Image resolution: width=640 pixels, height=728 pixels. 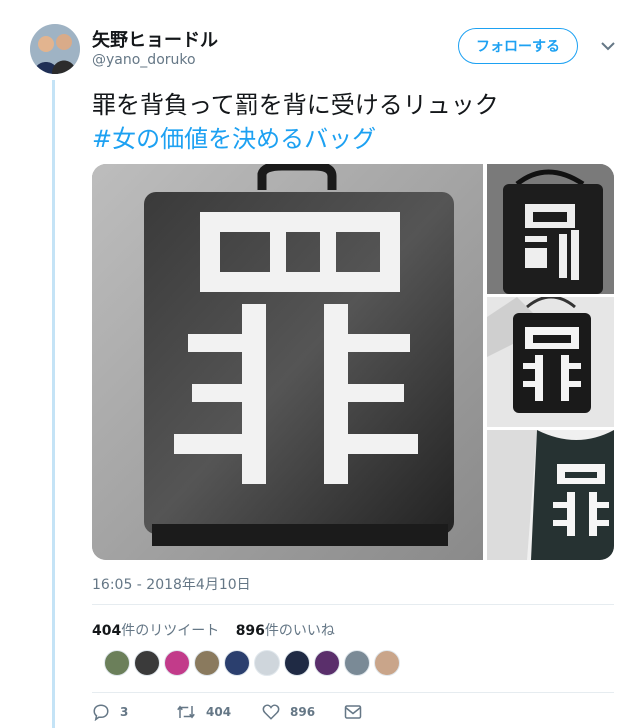 I want to click on tweet-stats: 404件のリツイート 896件のいいね, so click(x=219, y=630).